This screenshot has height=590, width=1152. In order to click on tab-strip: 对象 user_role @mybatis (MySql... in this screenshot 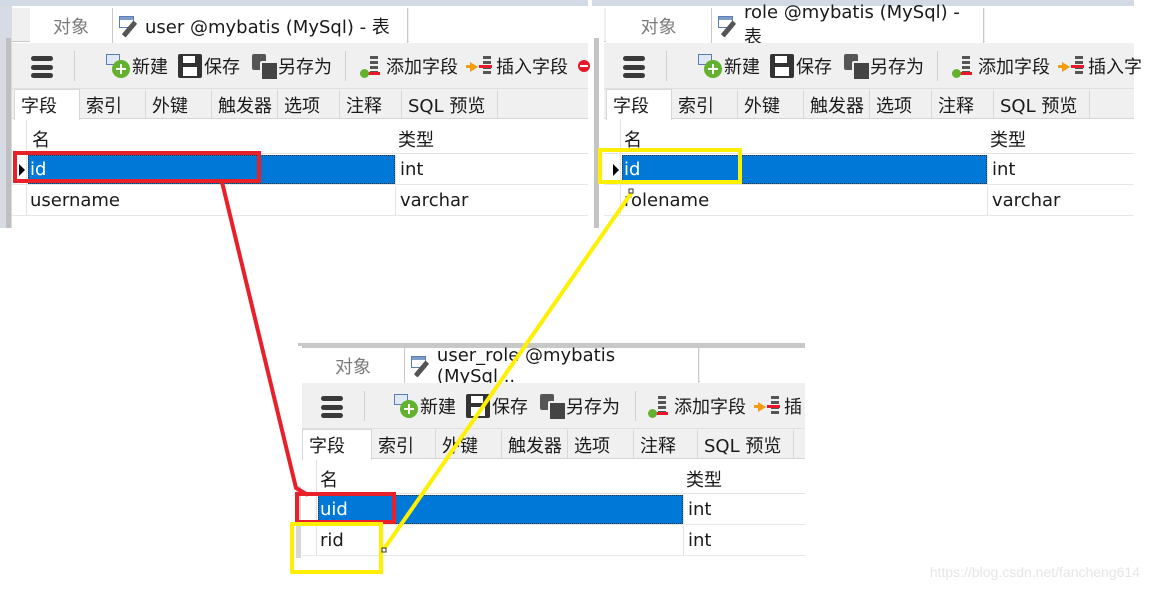, I will do `click(553, 366)`.